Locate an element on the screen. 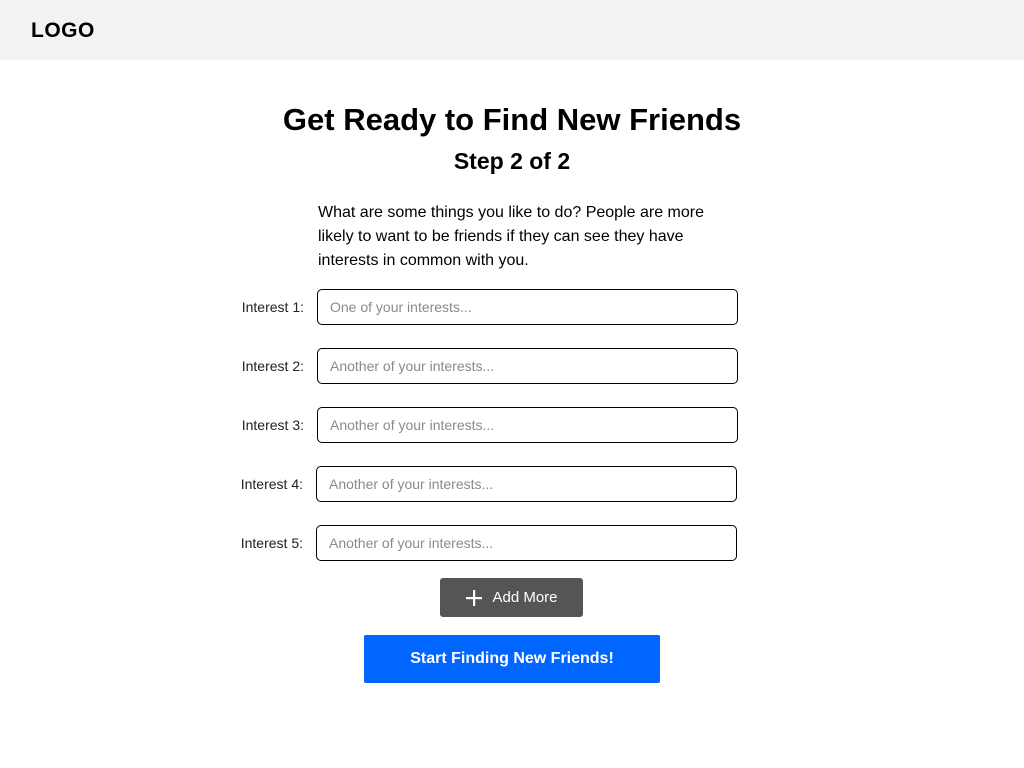 The height and width of the screenshot is (768, 1024). interest-row-2: Interest 2: is located at coordinates (485, 366).